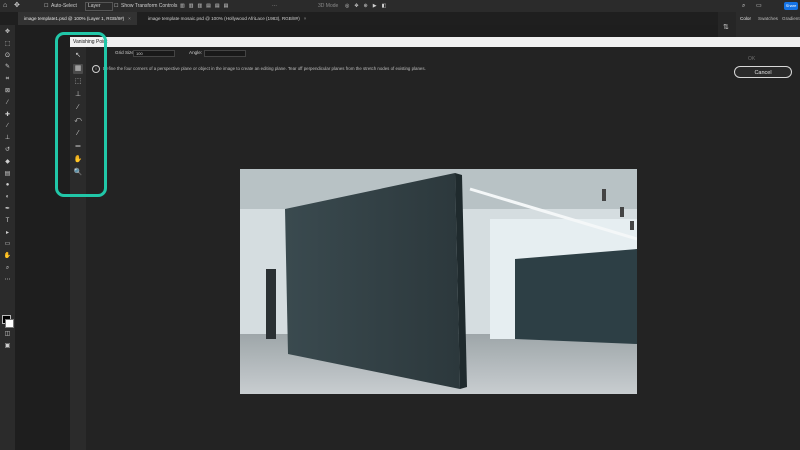  Describe the element at coordinates (7, 162) in the screenshot. I see `eraser-tool-icon: ◆` at that location.